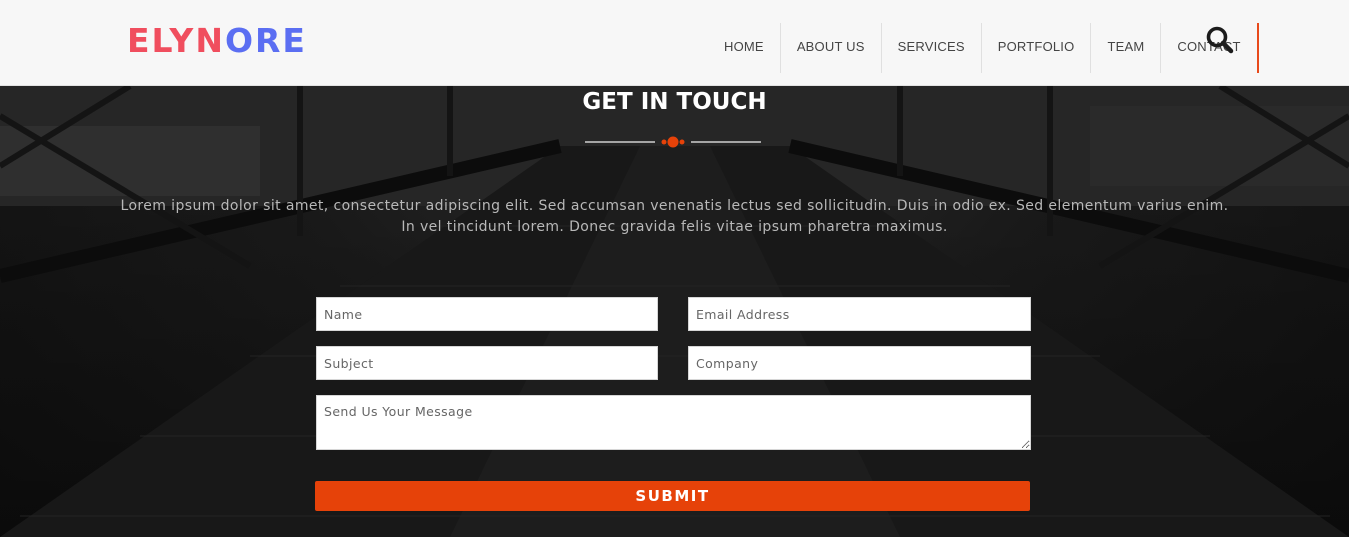  Describe the element at coordinates (487, 363) in the screenshot. I see `subject-input` at that location.